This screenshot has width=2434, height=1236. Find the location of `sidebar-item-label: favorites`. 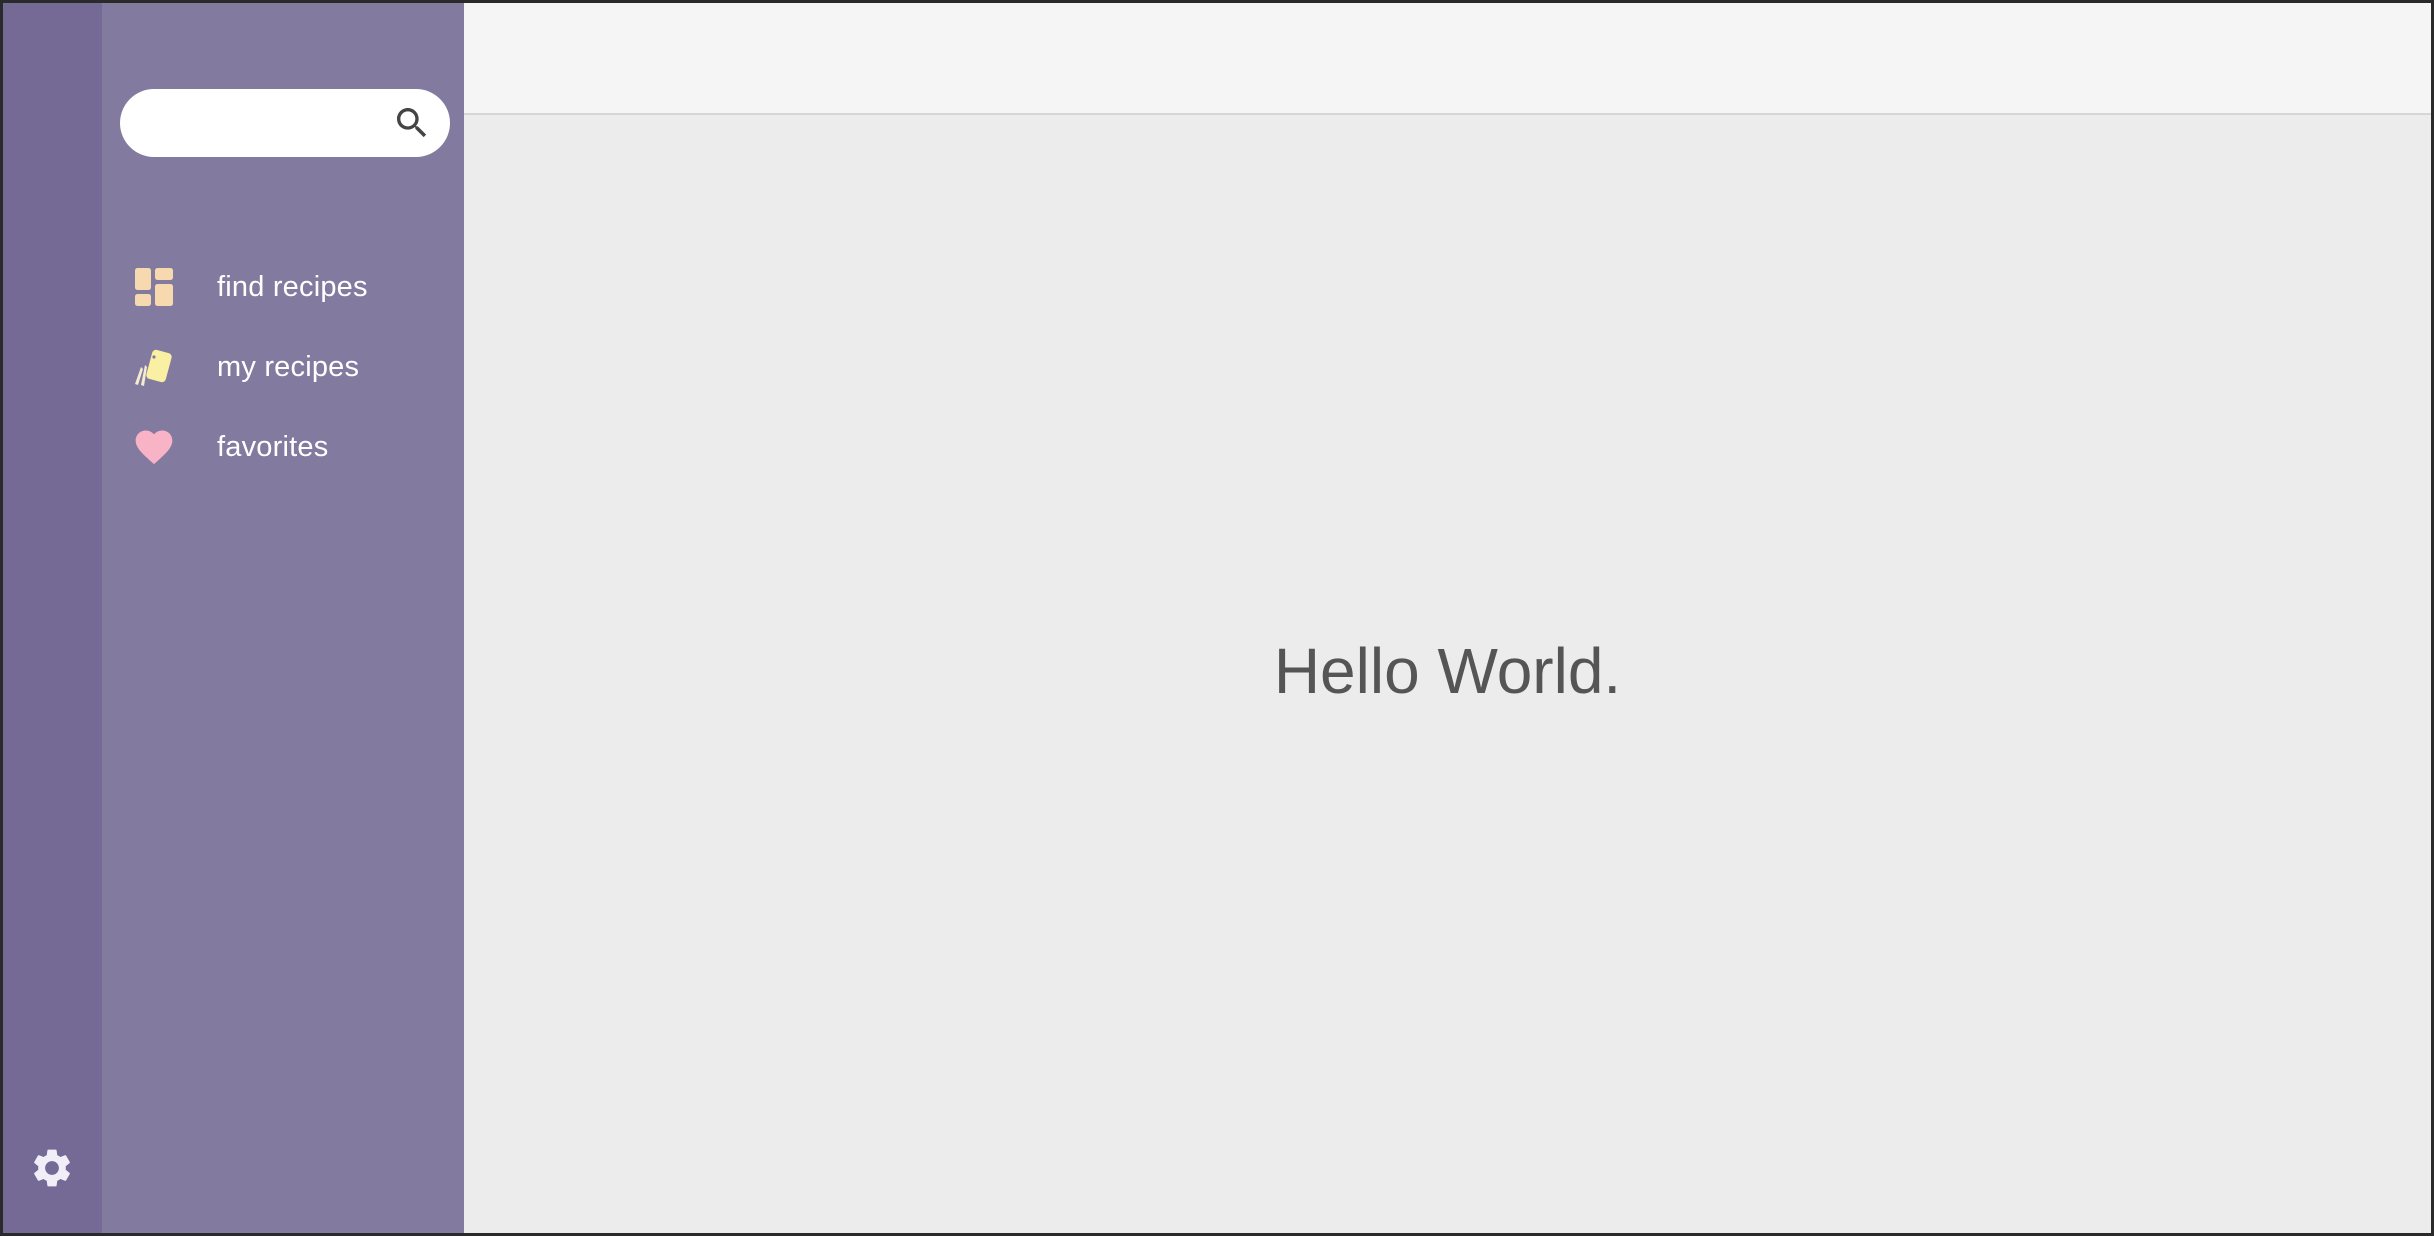

sidebar-item-label: favorites is located at coordinates (273, 447).